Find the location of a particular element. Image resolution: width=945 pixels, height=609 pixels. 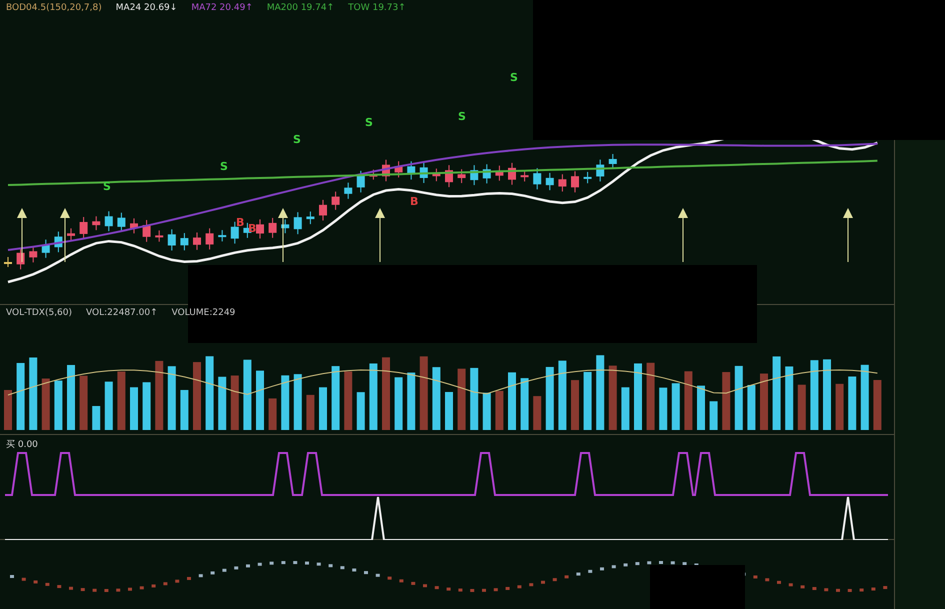

indicator-label: TOW 19.73↑ is located at coordinates (377, 8).